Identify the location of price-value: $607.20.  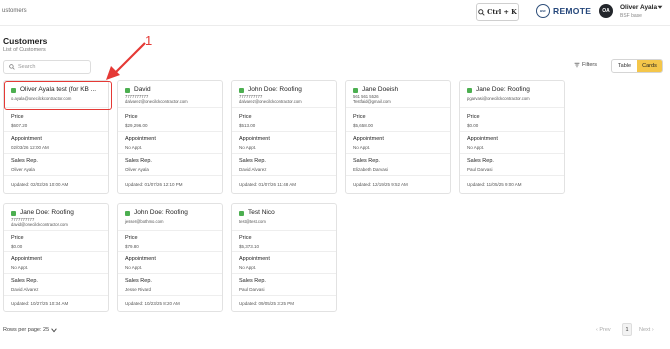
(19, 125).